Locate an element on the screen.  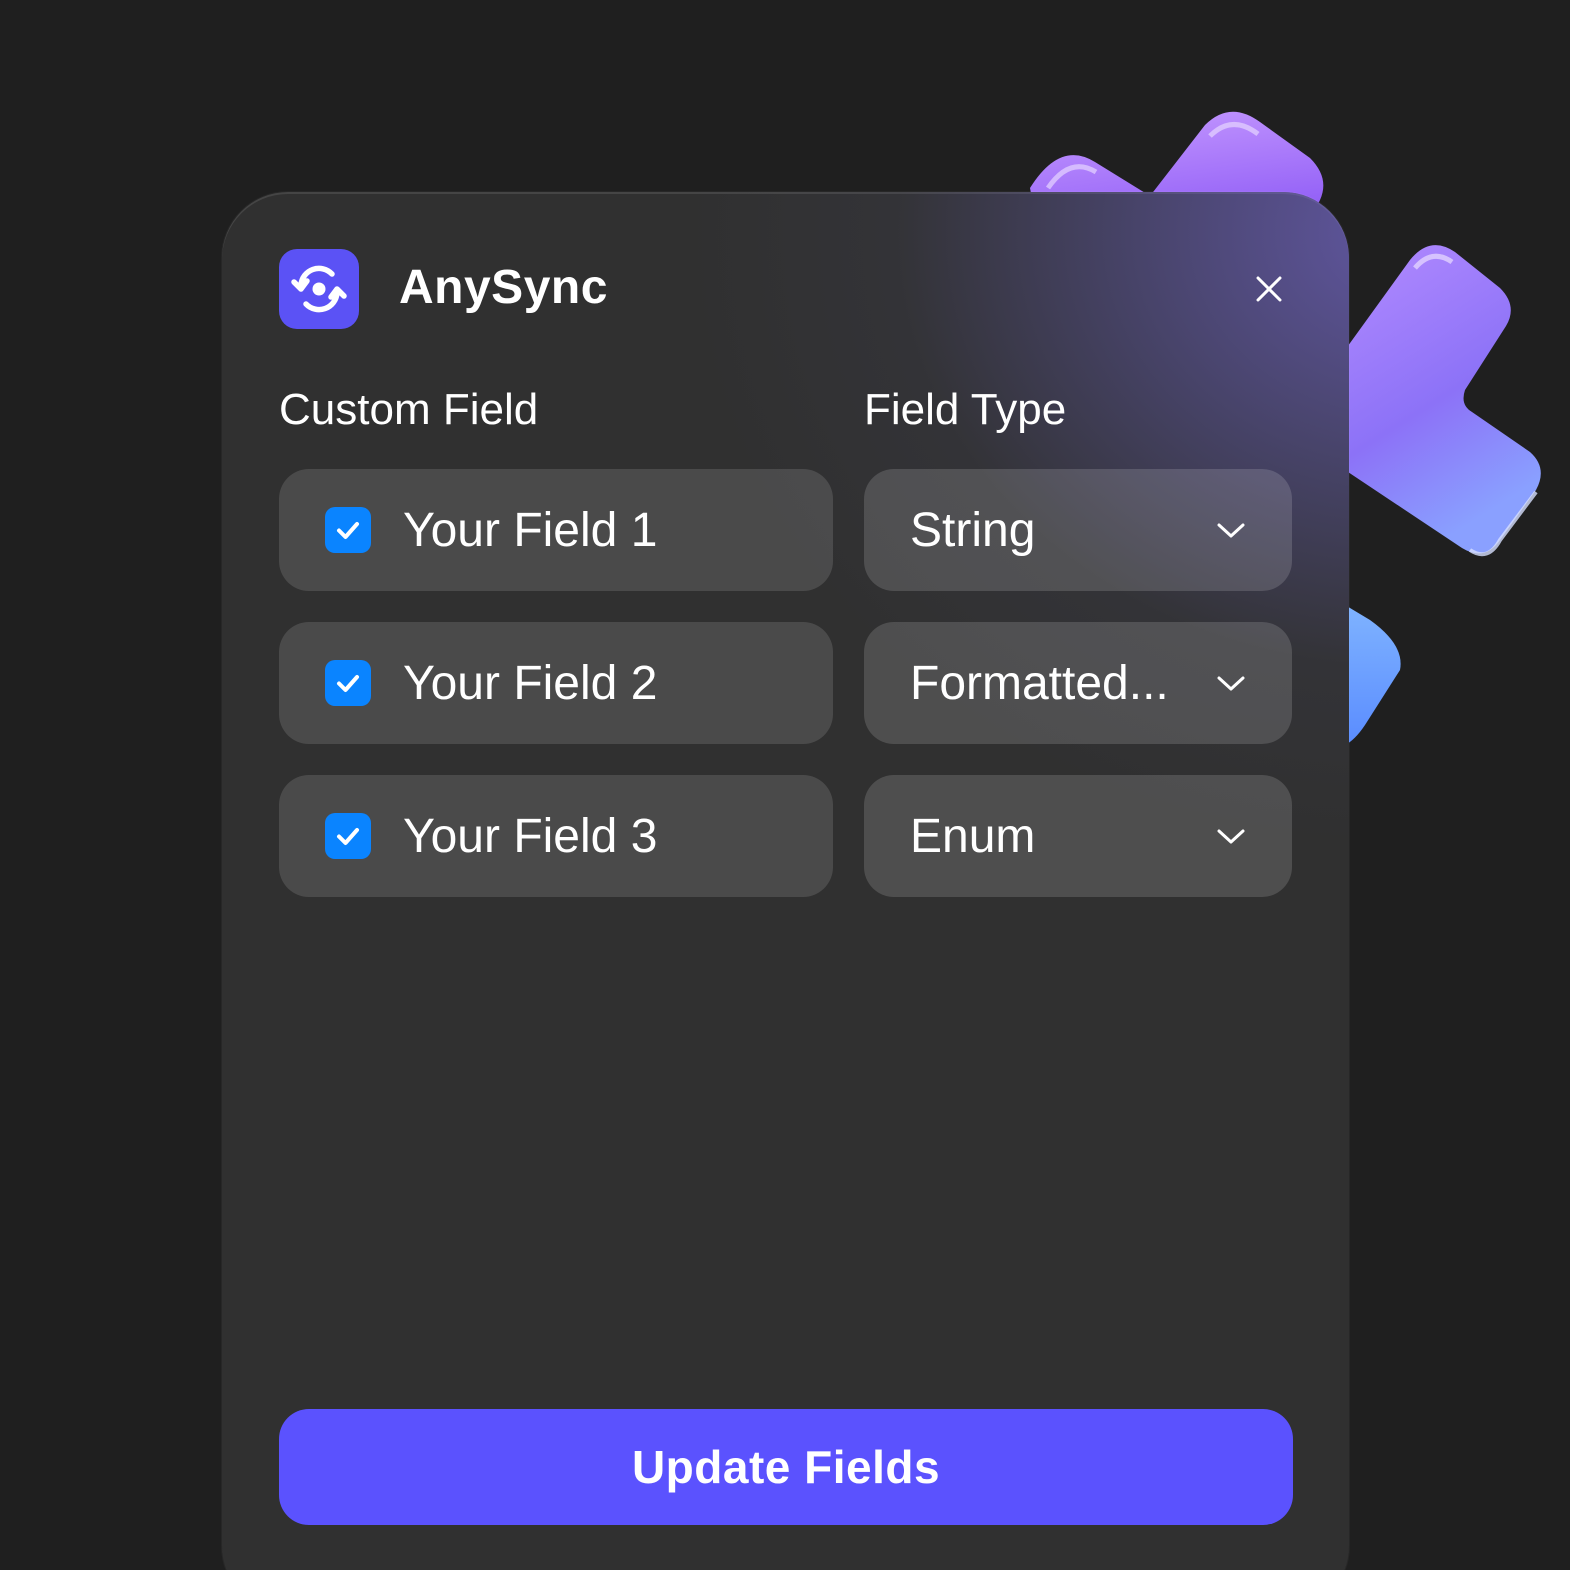
field-row-2: Your Field 2 is located at coordinates (556, 683).